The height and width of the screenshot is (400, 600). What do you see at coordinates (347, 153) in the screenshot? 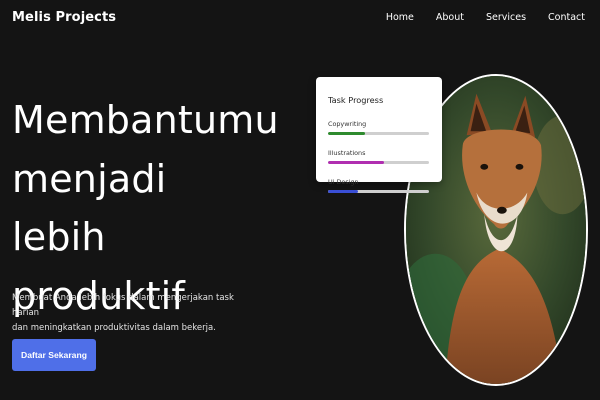
I see `task-label: Illustrations` at bounding box center [347, 153].